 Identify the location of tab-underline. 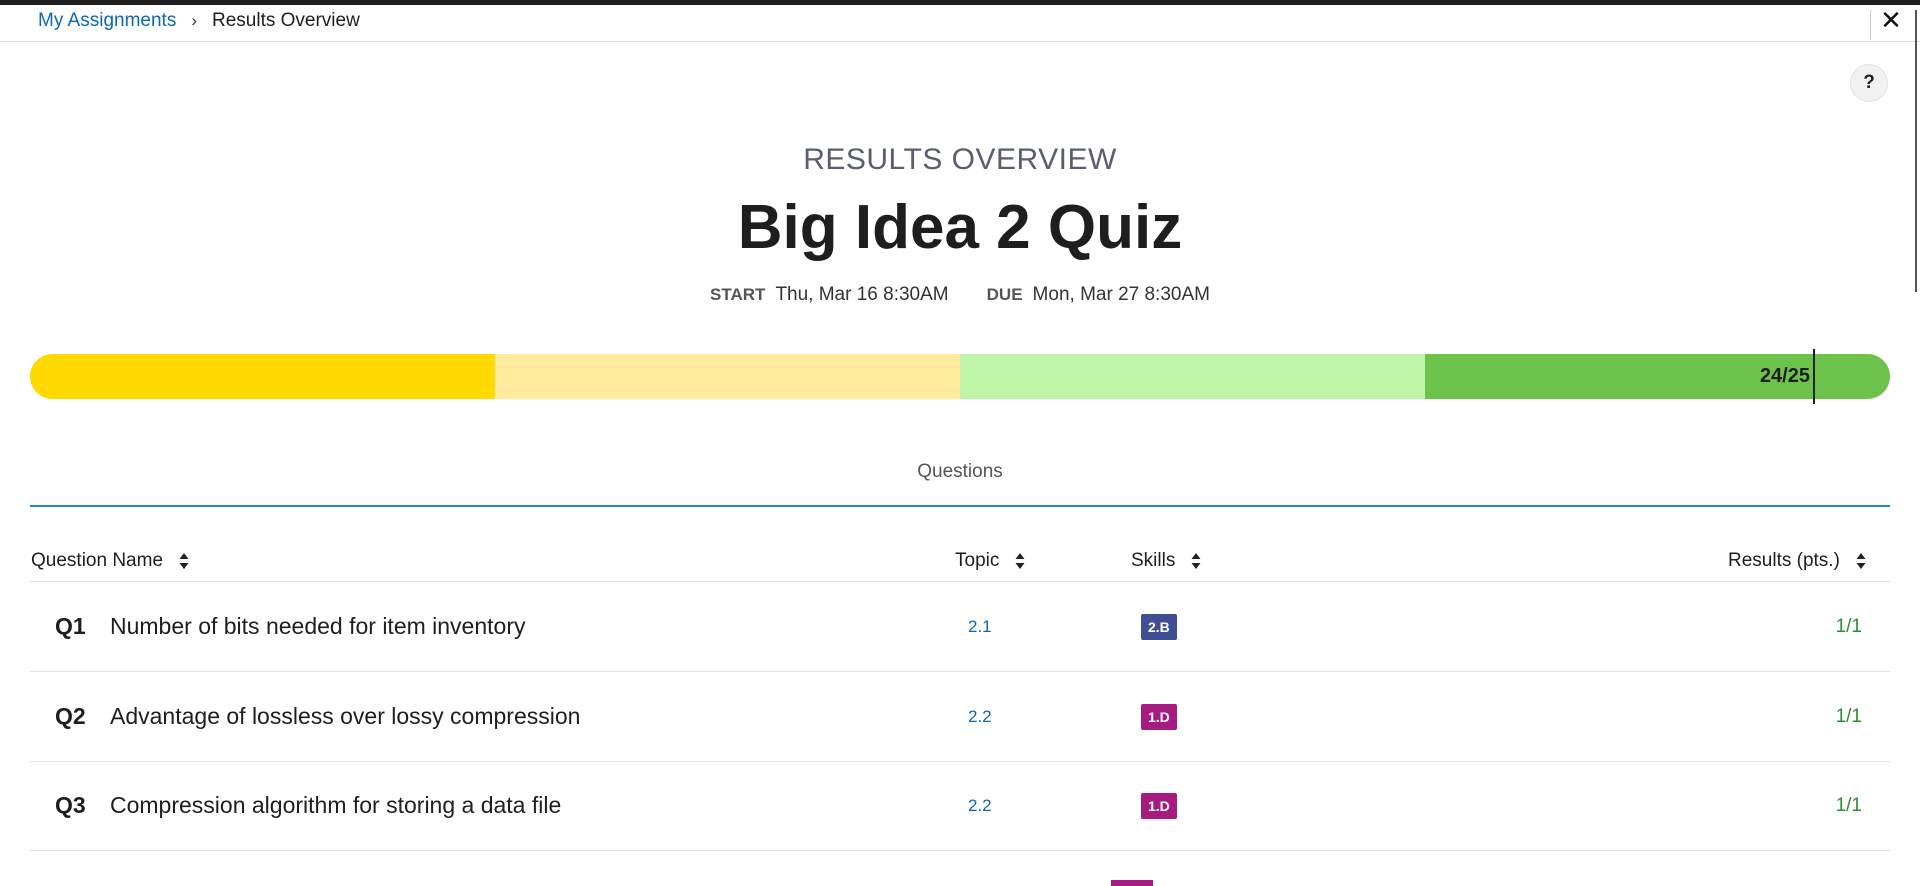
(960, 506).